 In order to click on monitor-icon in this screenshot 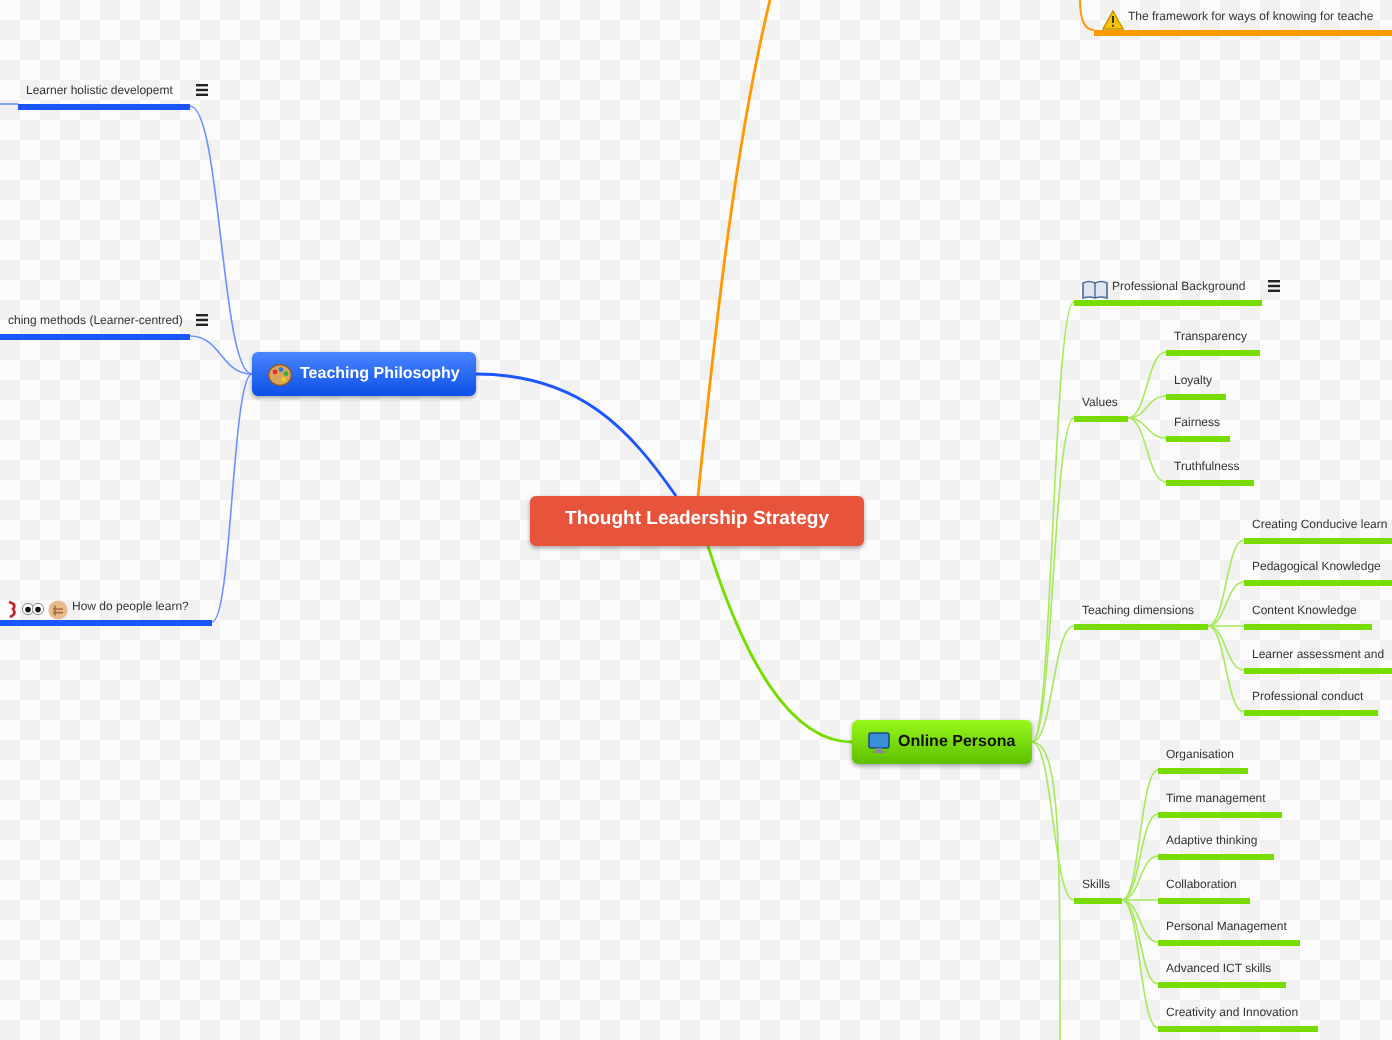, I will do `click(879, 742)`.